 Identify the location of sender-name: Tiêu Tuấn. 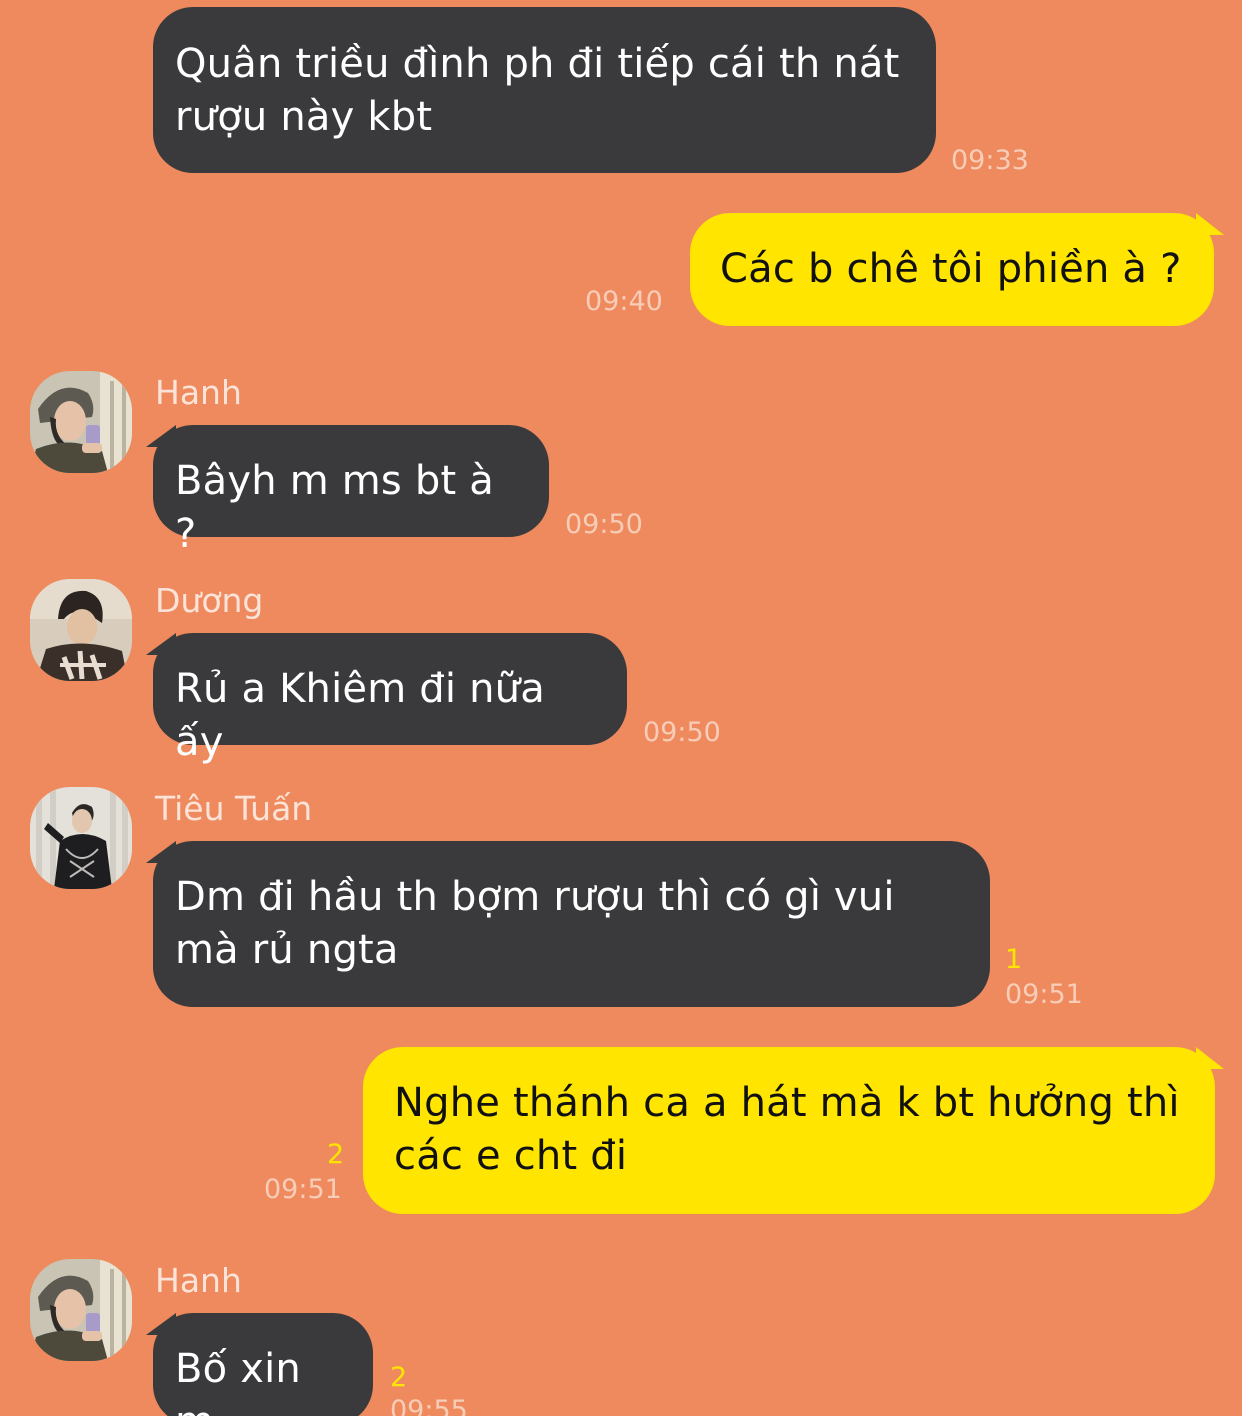
(234, 808).